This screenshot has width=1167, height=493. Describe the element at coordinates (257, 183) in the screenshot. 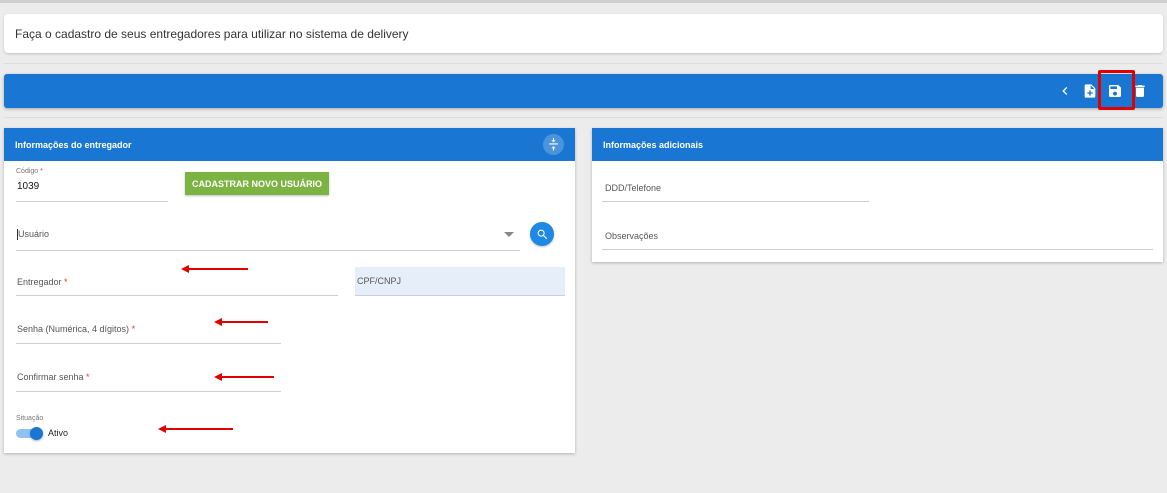

I see `register-new-user-button: CADASTRAR NOVO USUÁRIO` at that location.